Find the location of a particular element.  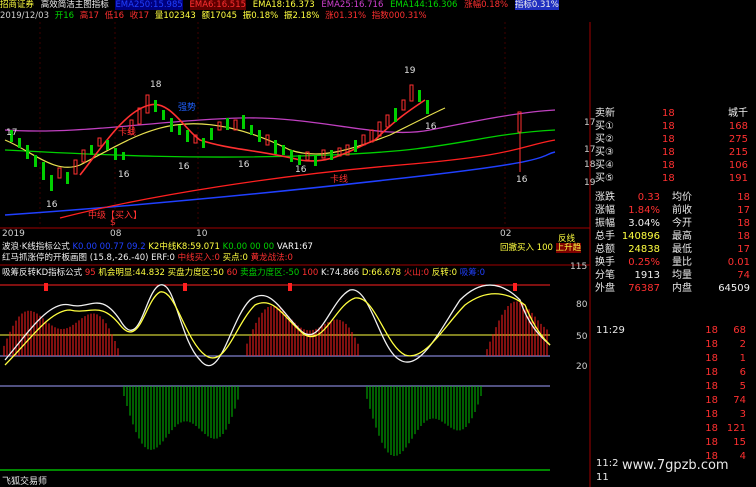

stat-label: 振幅 is located at coordinates (605, 223).